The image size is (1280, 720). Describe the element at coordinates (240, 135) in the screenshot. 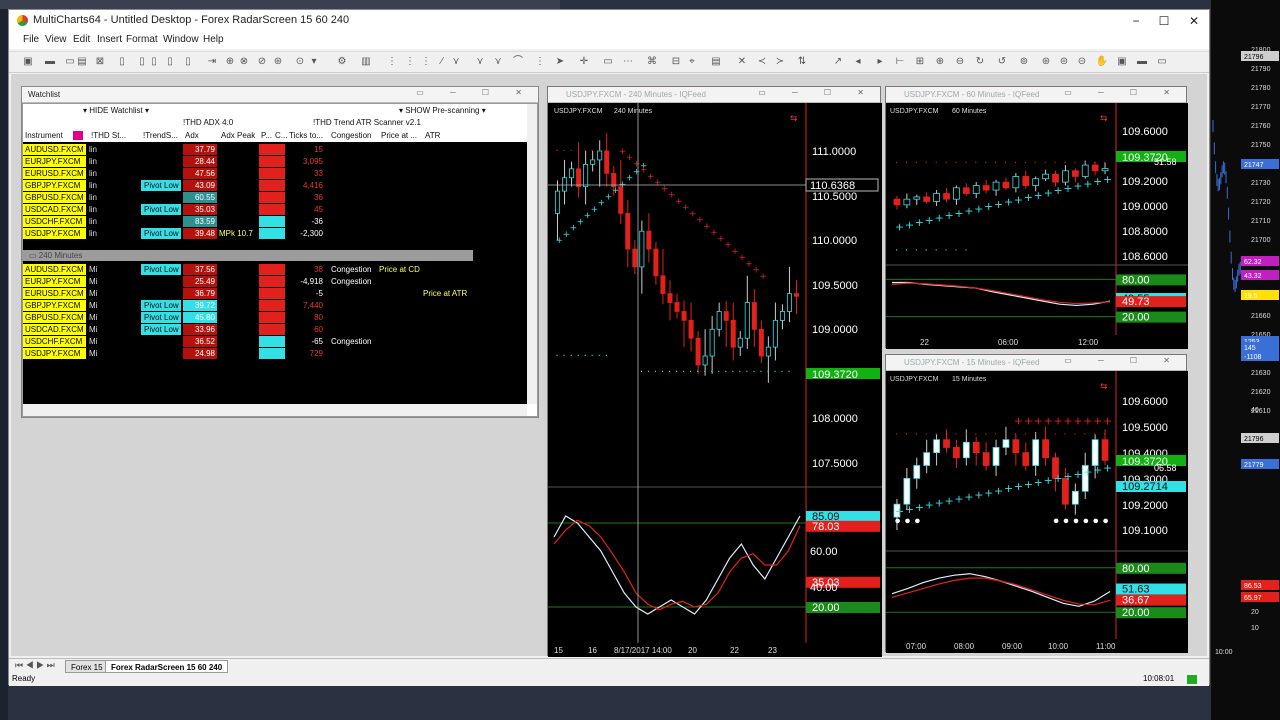

I see `column-header-4: Adx Peak` at that location.